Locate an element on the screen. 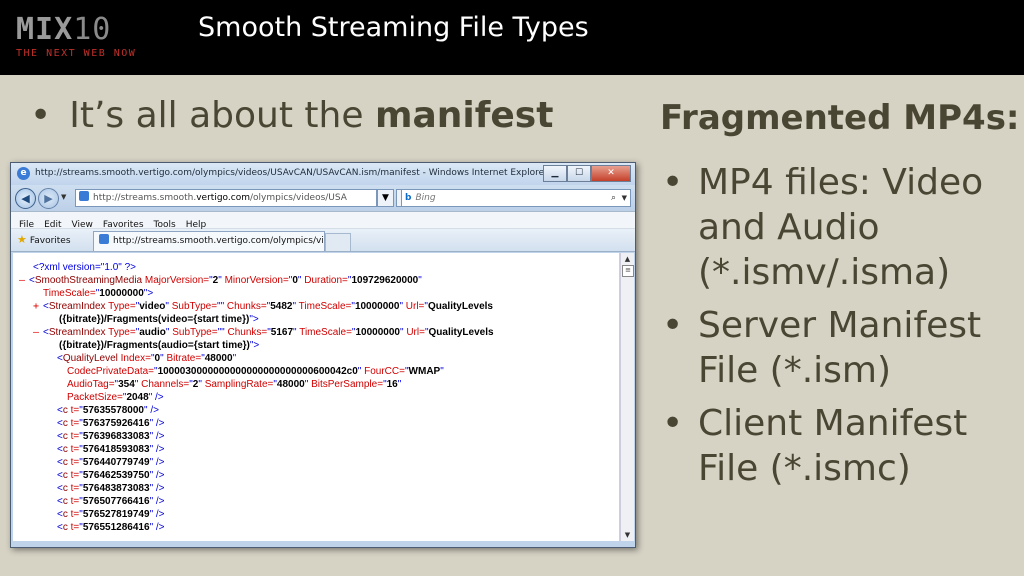 This screenshot has width=1024, height=576. xml-line: <c t="576551286416" /> is located at coordinates (111, 527).